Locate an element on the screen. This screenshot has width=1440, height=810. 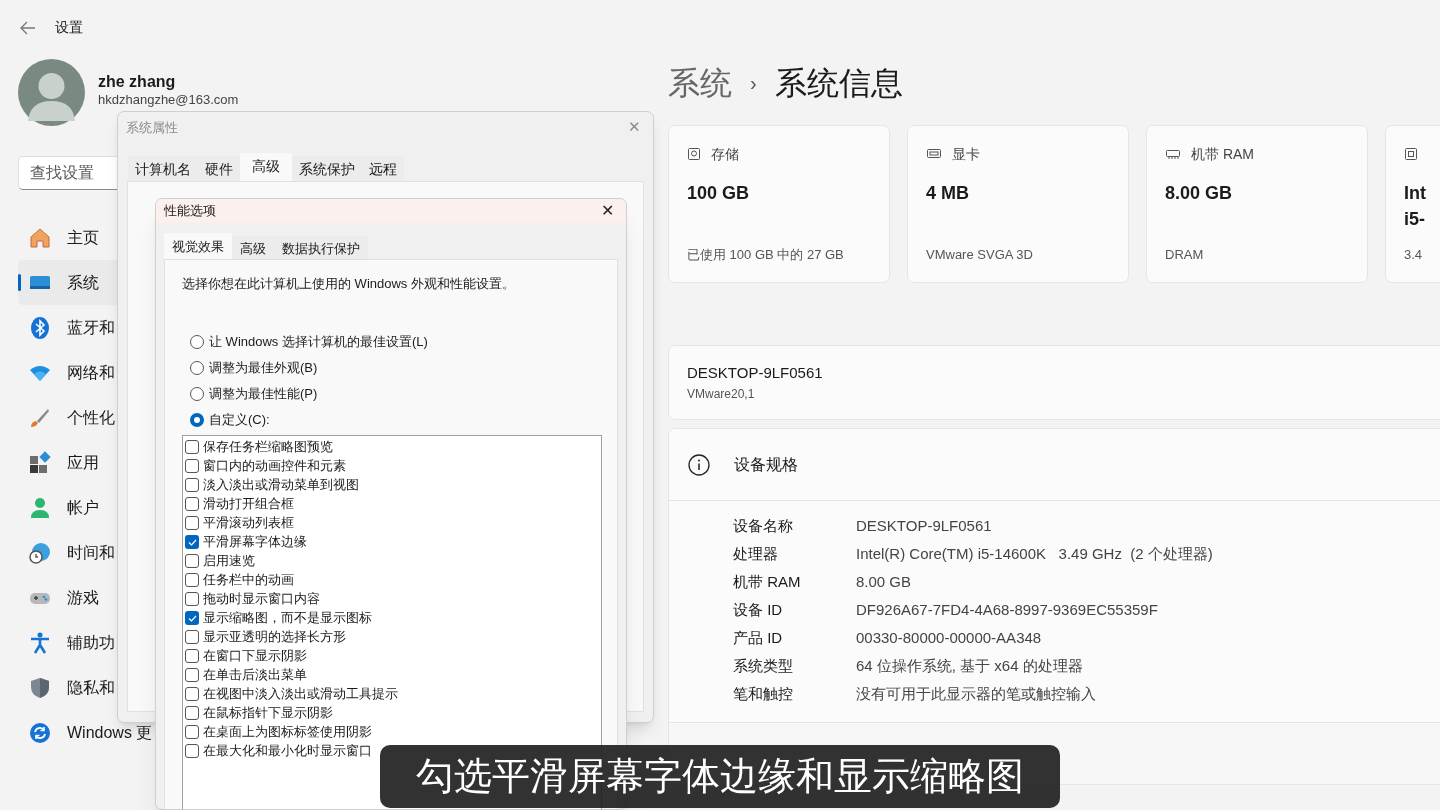
spec-value: DESKTOP-9LF0561 is located at coordinates (924, 525).